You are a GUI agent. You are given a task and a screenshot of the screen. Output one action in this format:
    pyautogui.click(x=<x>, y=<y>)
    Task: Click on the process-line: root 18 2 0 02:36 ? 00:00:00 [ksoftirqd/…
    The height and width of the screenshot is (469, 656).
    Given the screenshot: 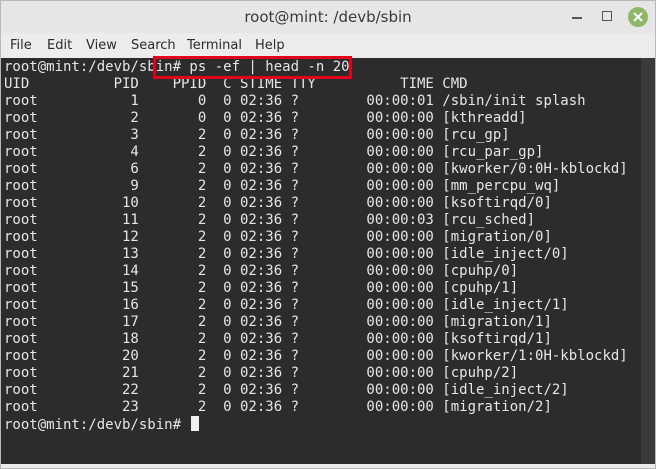 What is the action you would take?
    pyautogui.click(x=278, y=339)
    